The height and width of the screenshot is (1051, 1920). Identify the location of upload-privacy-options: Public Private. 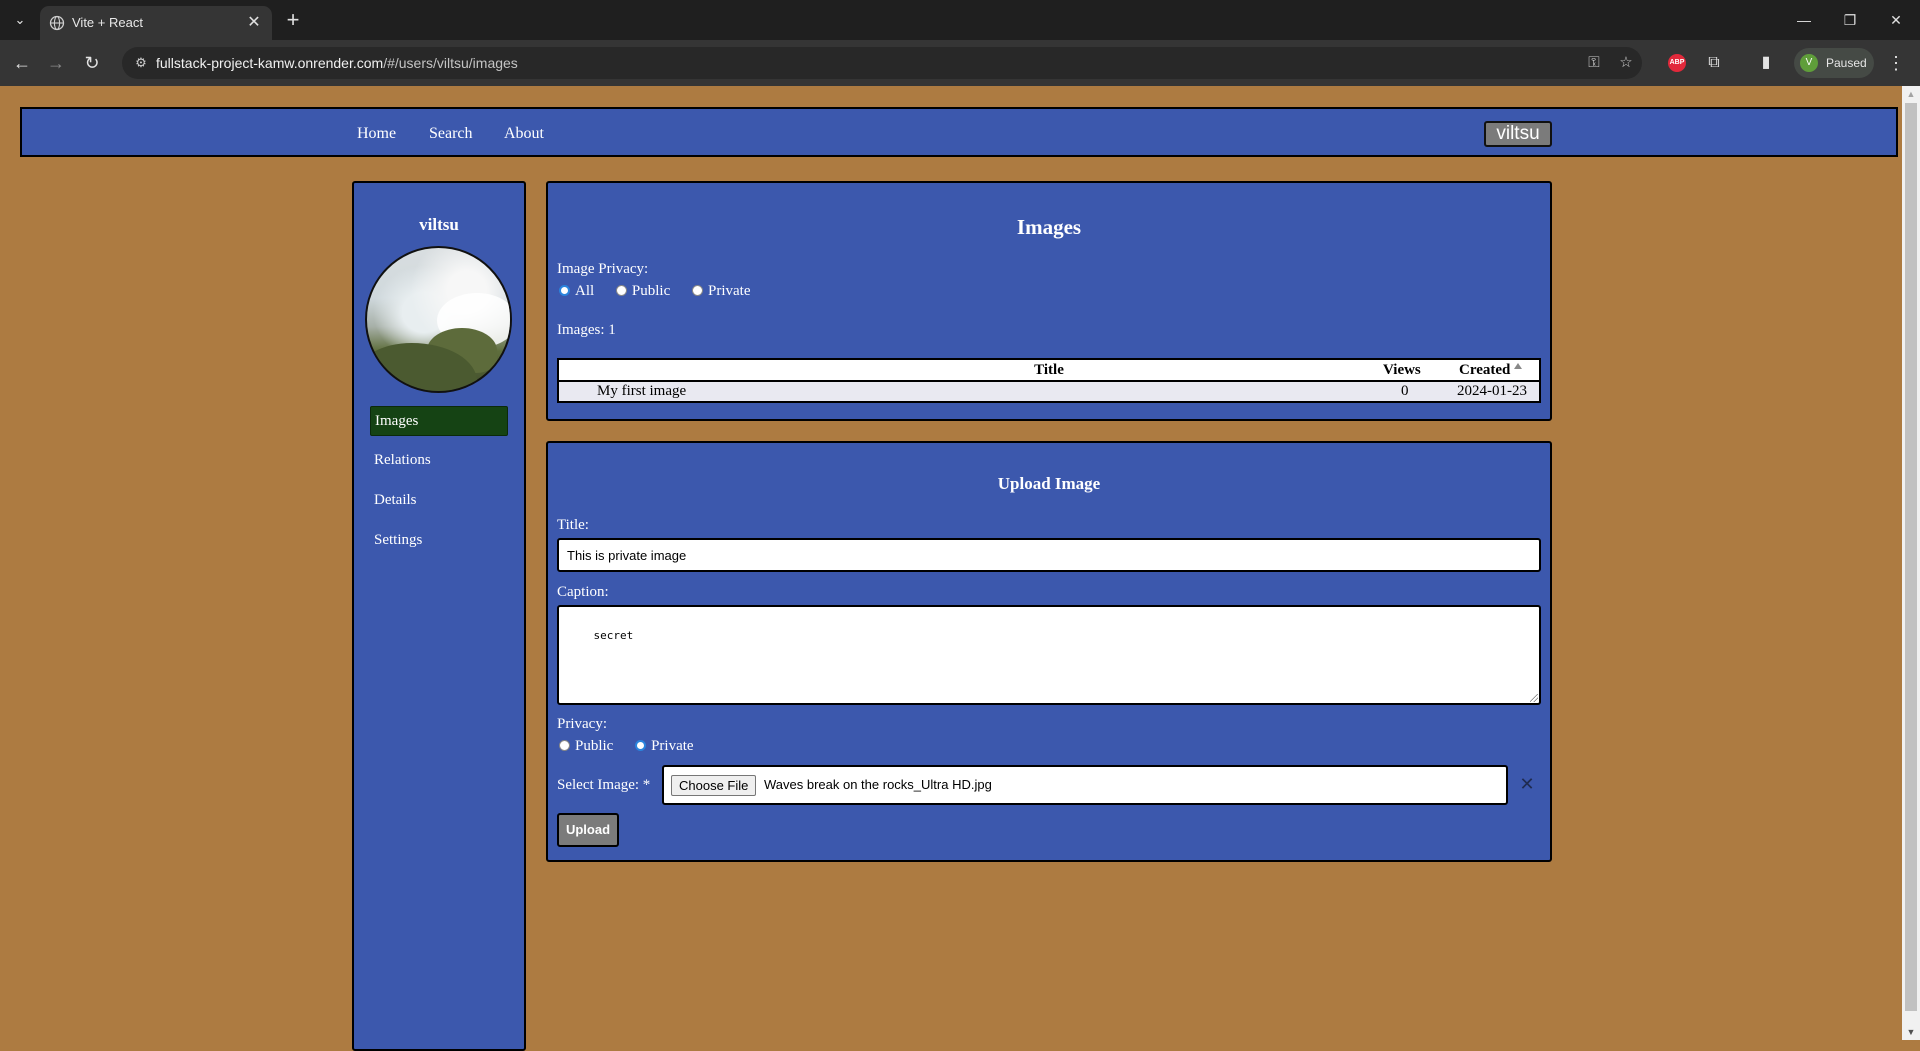
(635, 746).